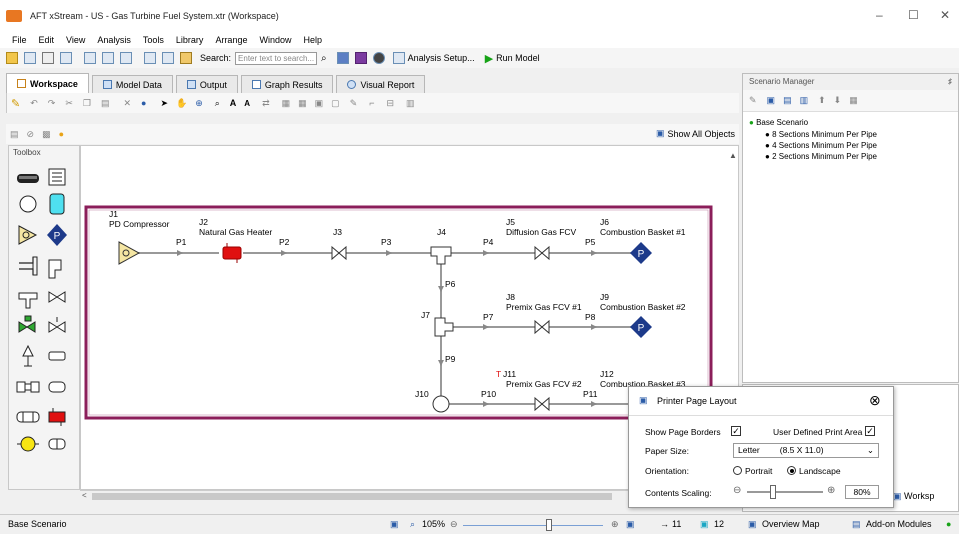 This screenshot has width=959, height=534. Describe the element at coordinates (785, 492) in the screenshot. I see `scaling-slider-track` at that location.